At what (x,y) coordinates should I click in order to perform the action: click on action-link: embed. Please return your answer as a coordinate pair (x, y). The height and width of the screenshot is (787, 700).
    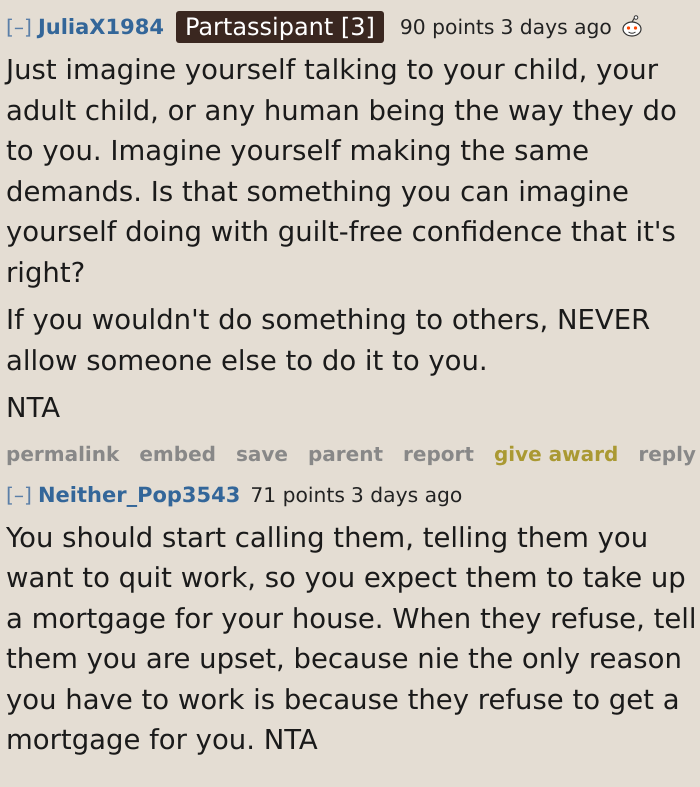
    Looking at the image, I should click on (177, 454).